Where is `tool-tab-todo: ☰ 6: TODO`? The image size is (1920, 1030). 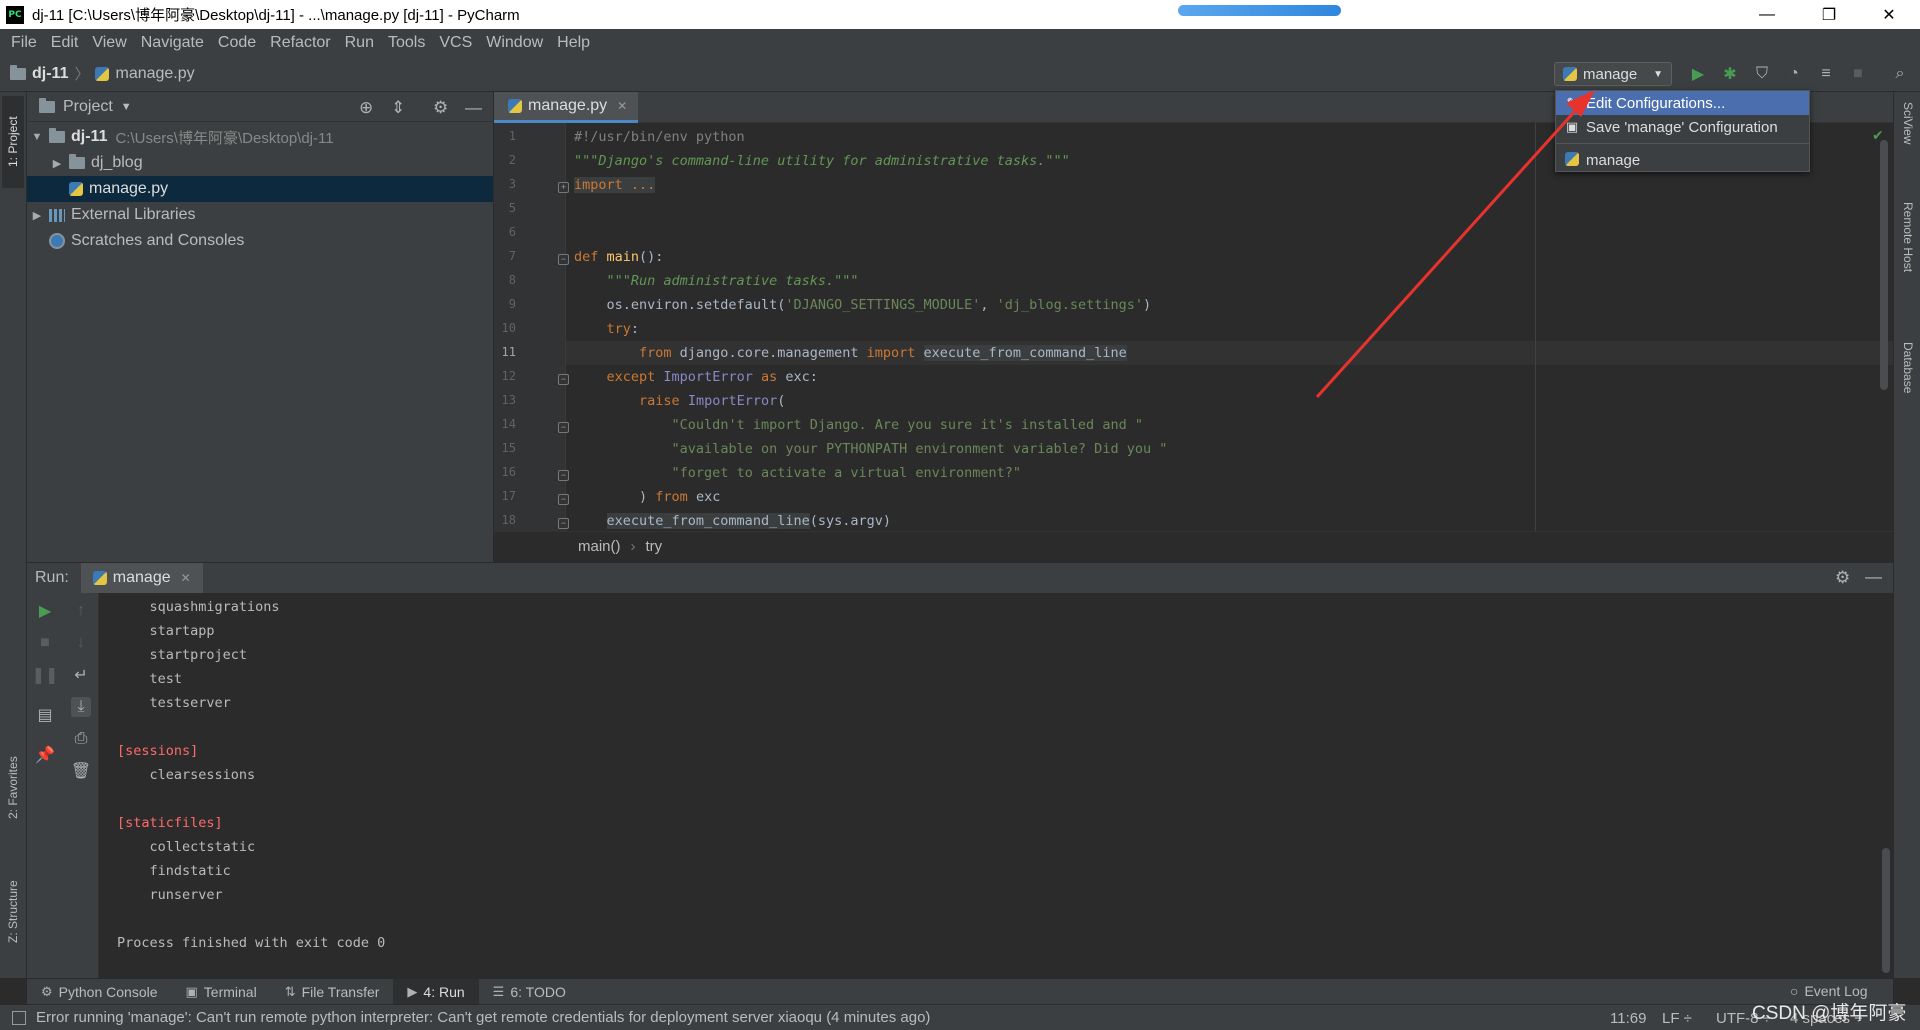
tool-tab-todo: ☰ 6: TODO is located at coordinates (529, 992).